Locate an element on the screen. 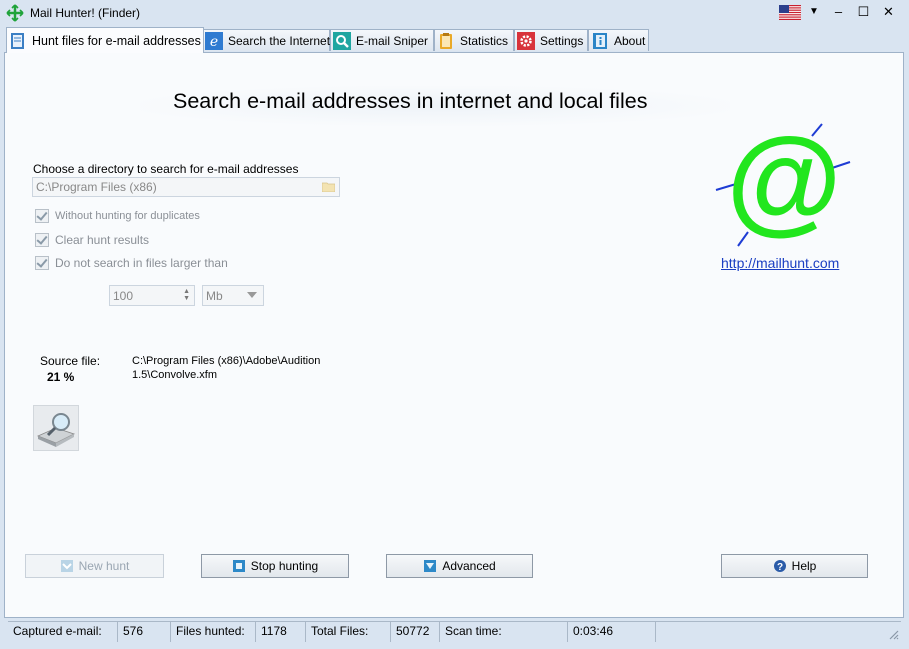  button-label: Advanced is located at coordinates (469, 566).